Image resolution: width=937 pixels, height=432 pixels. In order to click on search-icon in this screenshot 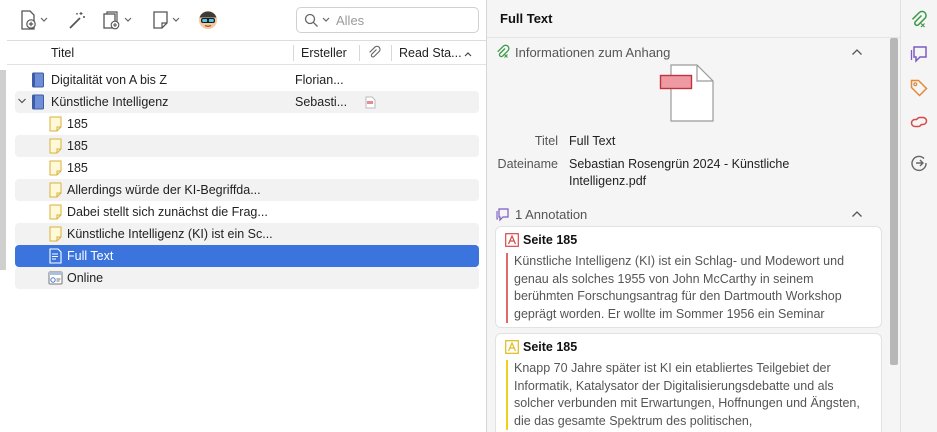, I will do `click(311, 20)`.